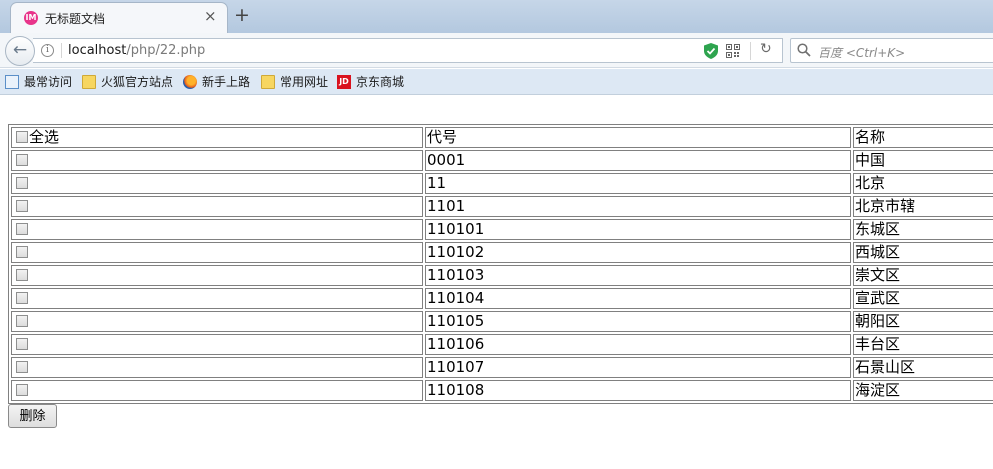 This screenshot has height=469, width=993. Describe the element at coordinates (638, 275) in the screenshot. I see `row-code: 110103` at that location.